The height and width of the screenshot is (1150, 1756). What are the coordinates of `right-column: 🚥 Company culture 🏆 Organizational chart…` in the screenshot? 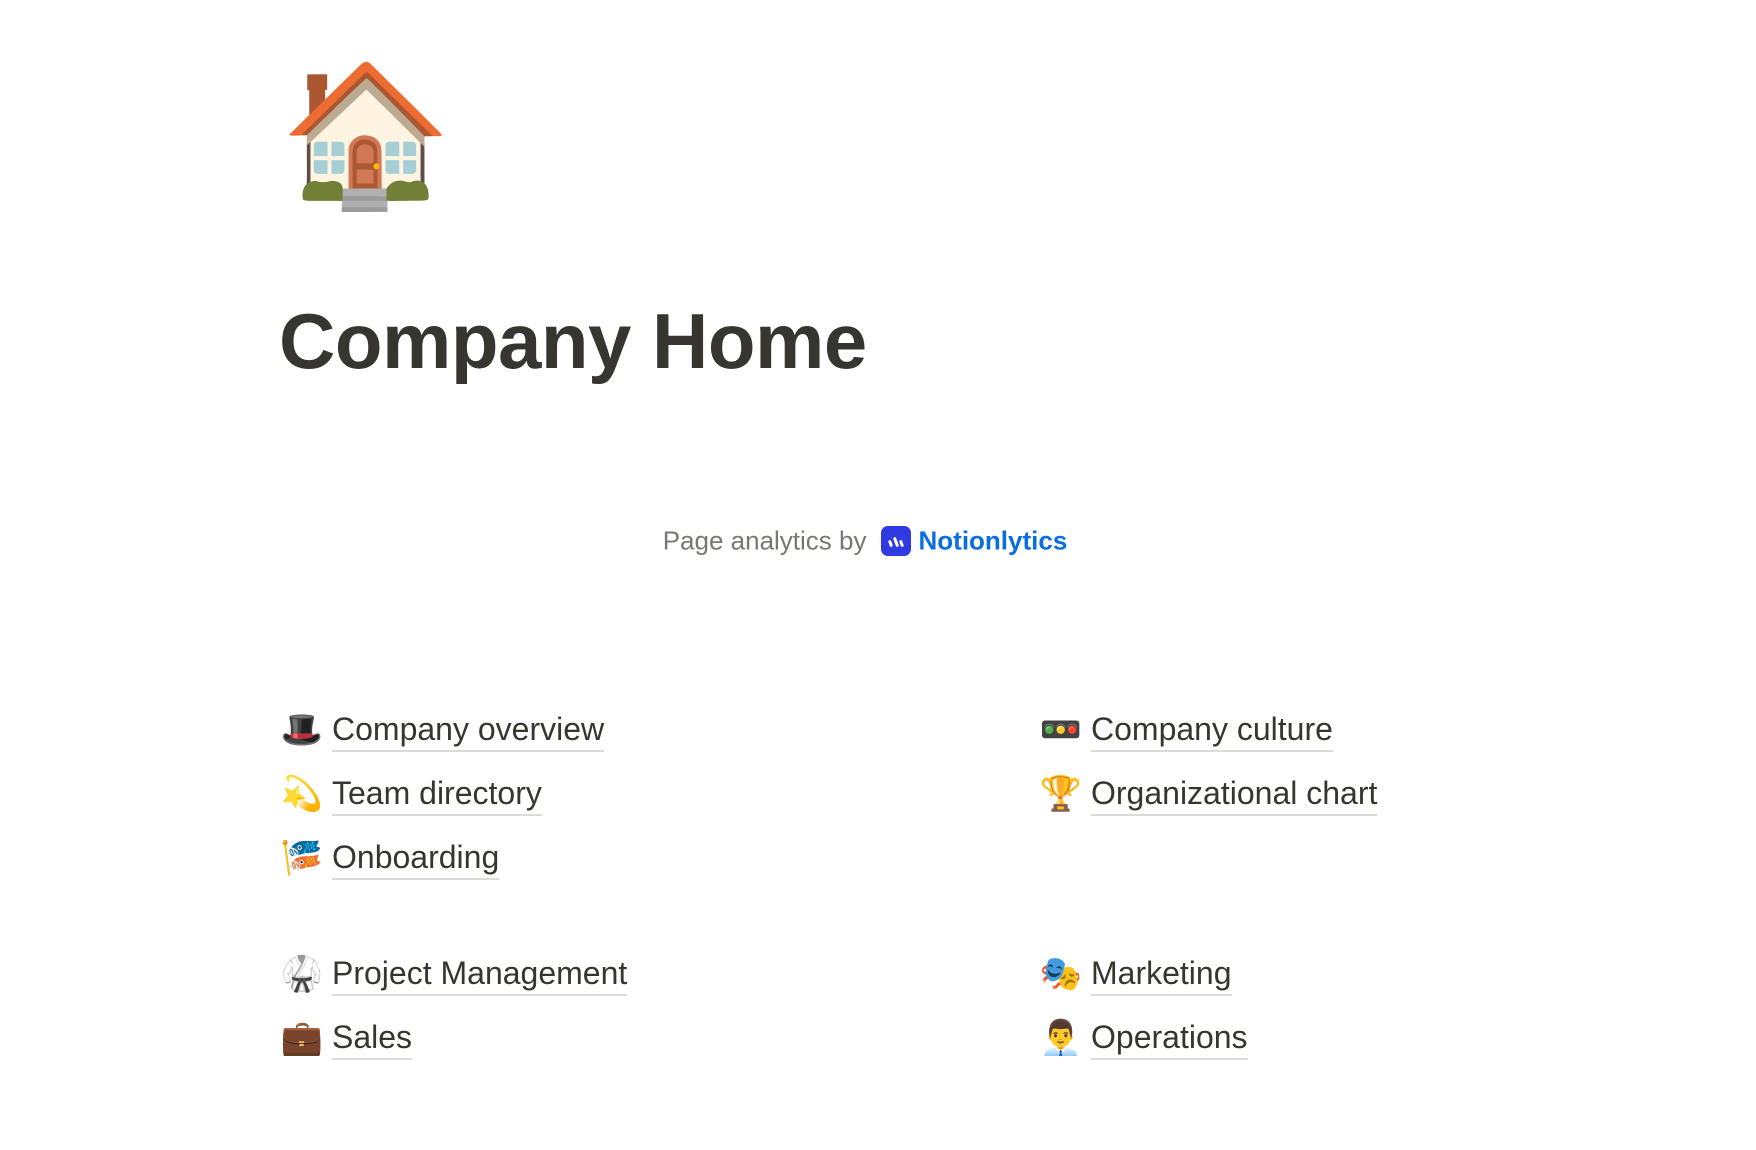 It's located at (1208, 884).